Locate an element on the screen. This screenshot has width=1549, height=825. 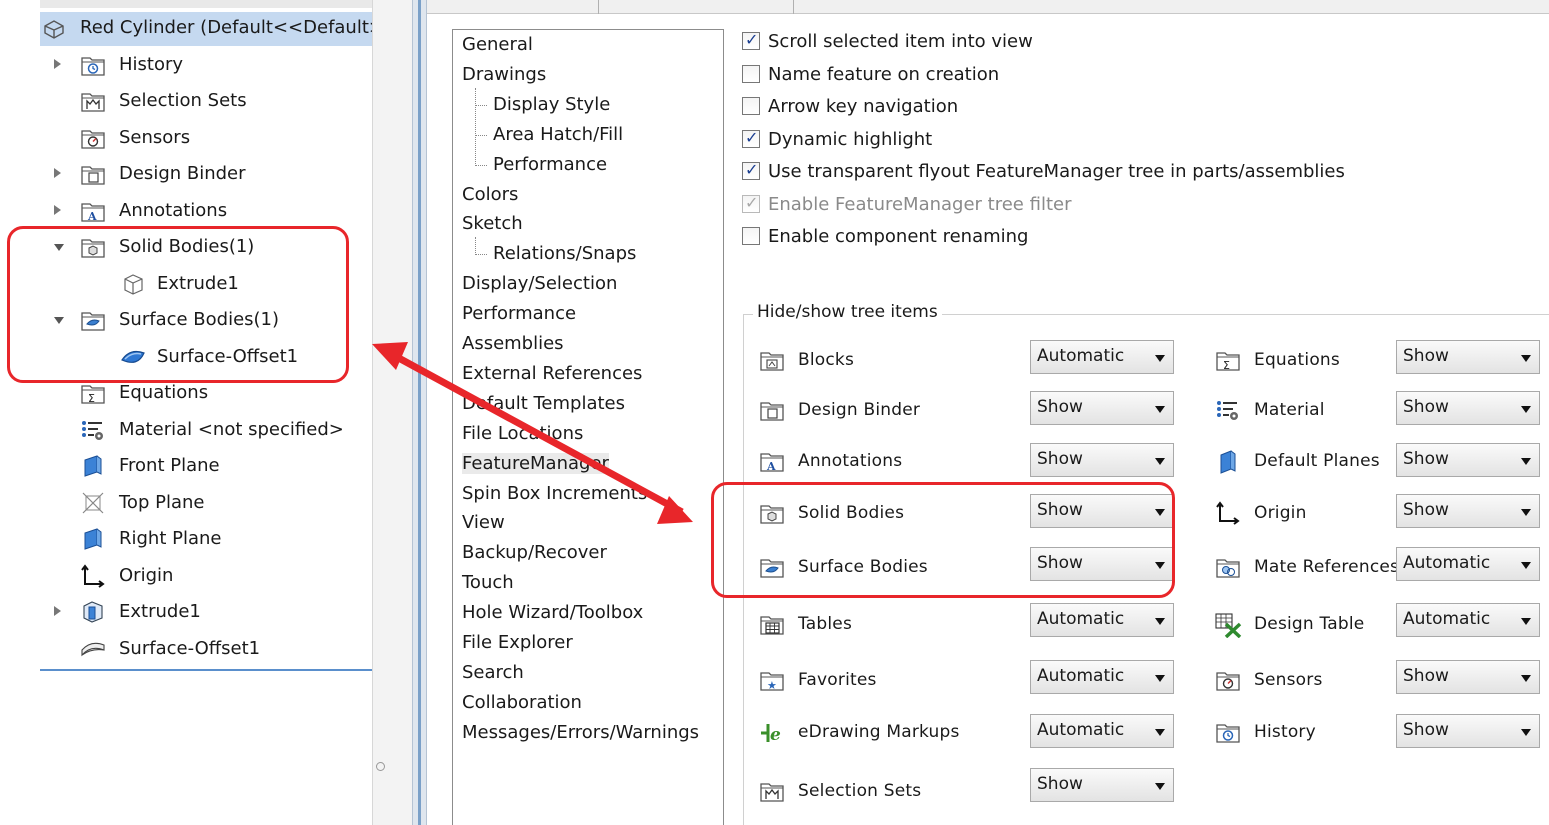
category-item: Colors is located at coordinates (490, 194).